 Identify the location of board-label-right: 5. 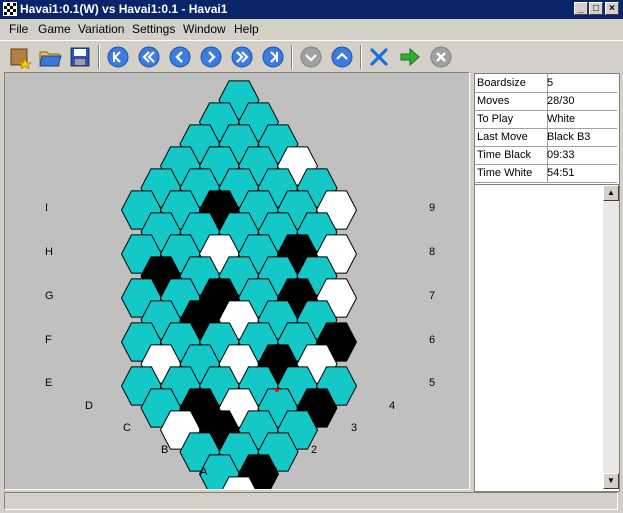
(432, 383).